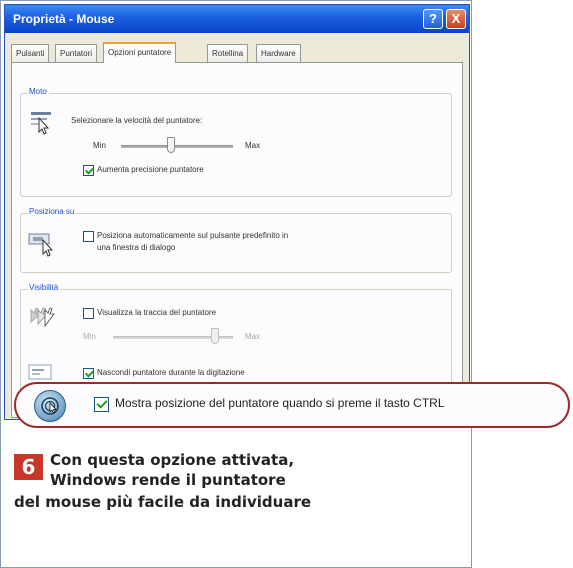 The height and width of the screenshot is (568, 573). What do you see at coordinates (88, 170) in the screenshot?
I see `enhance-precision-checkbox` at bounding box center [88, 170].